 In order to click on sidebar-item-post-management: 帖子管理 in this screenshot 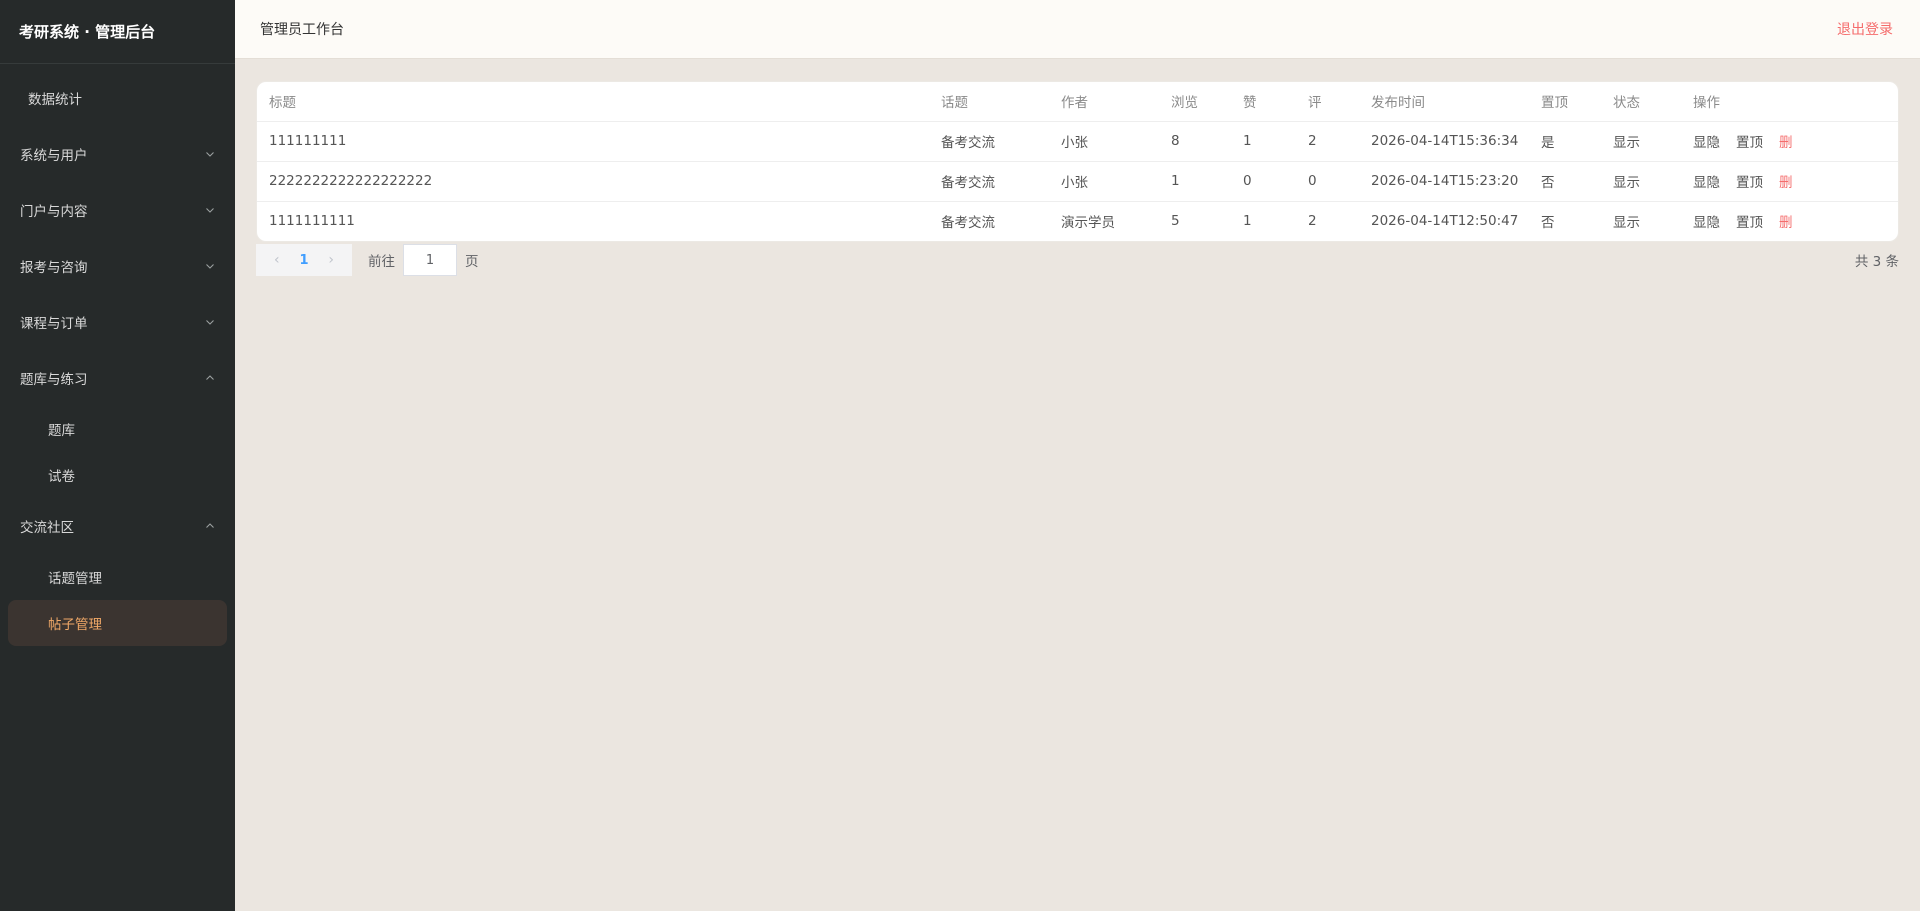, I will do `click(117, 623)`.